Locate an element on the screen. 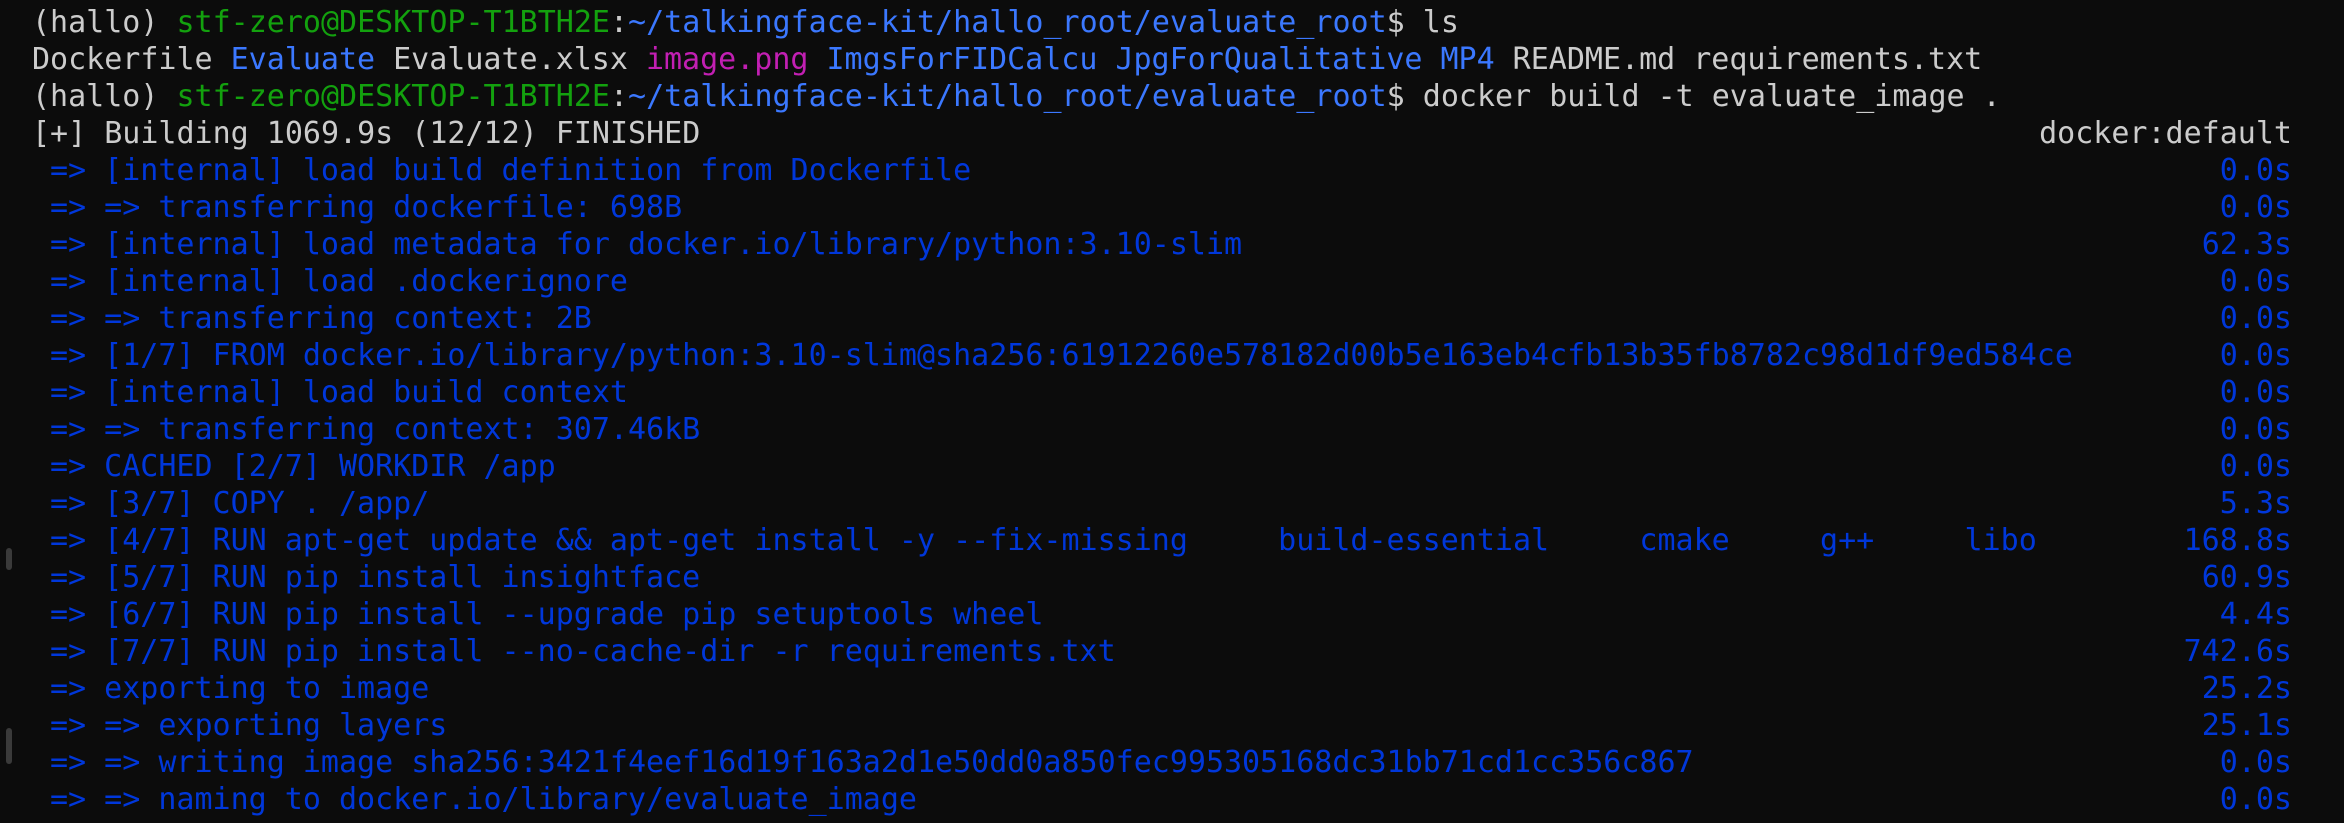 Image resolution: width=2344 pixels, height=823 pixels. build-step-time: 62.3s is located at coordinates (2246, 244).